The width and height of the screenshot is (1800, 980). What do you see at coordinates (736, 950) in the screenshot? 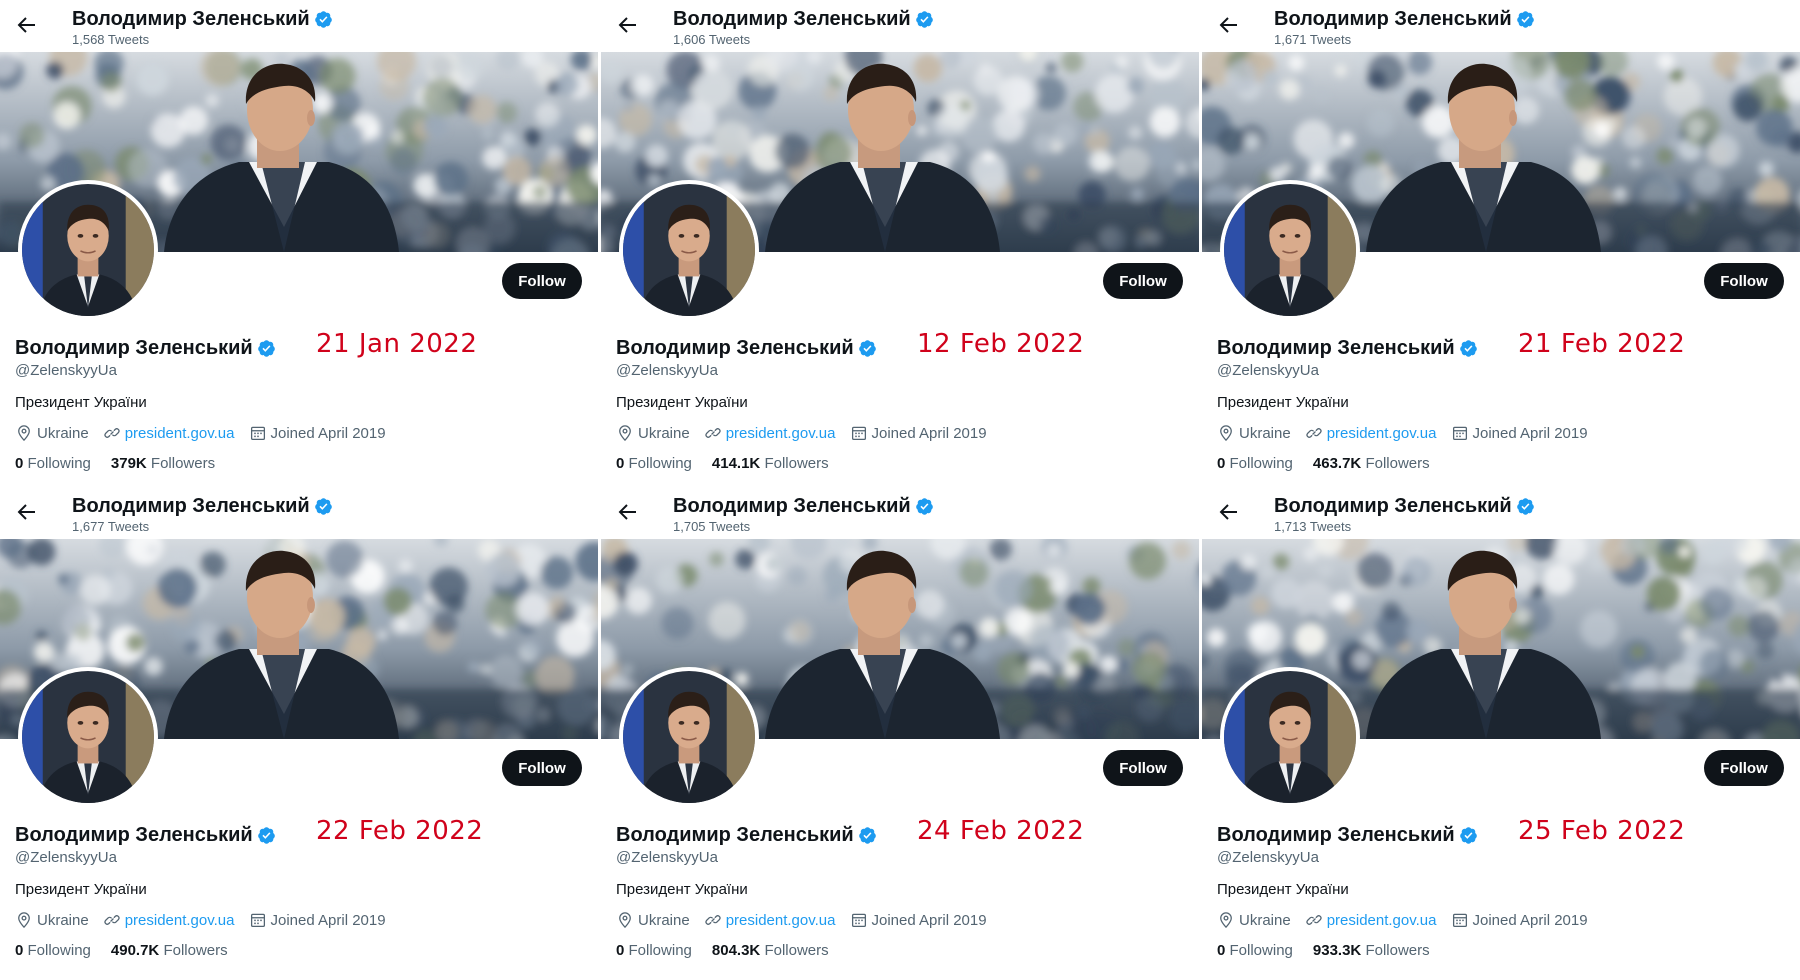
I see `followers-count: 804.3K` at bounding box center [736, 950].